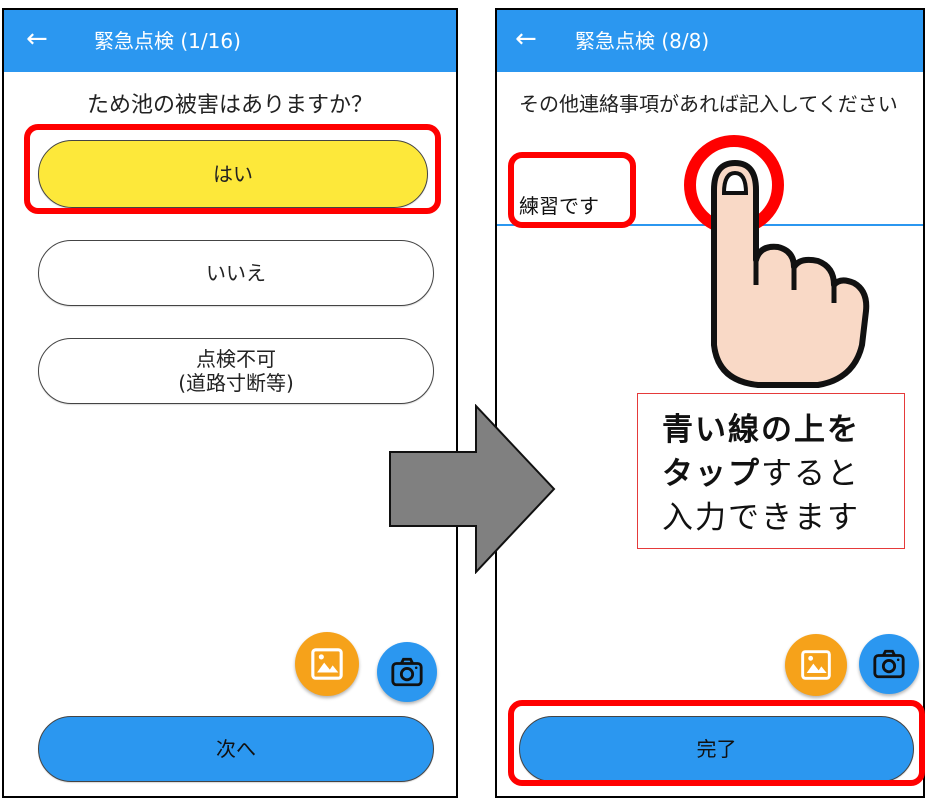 The width and height of the screenshot is (927, 802). I want to click on right-arrow-icon, so click(472, 489).